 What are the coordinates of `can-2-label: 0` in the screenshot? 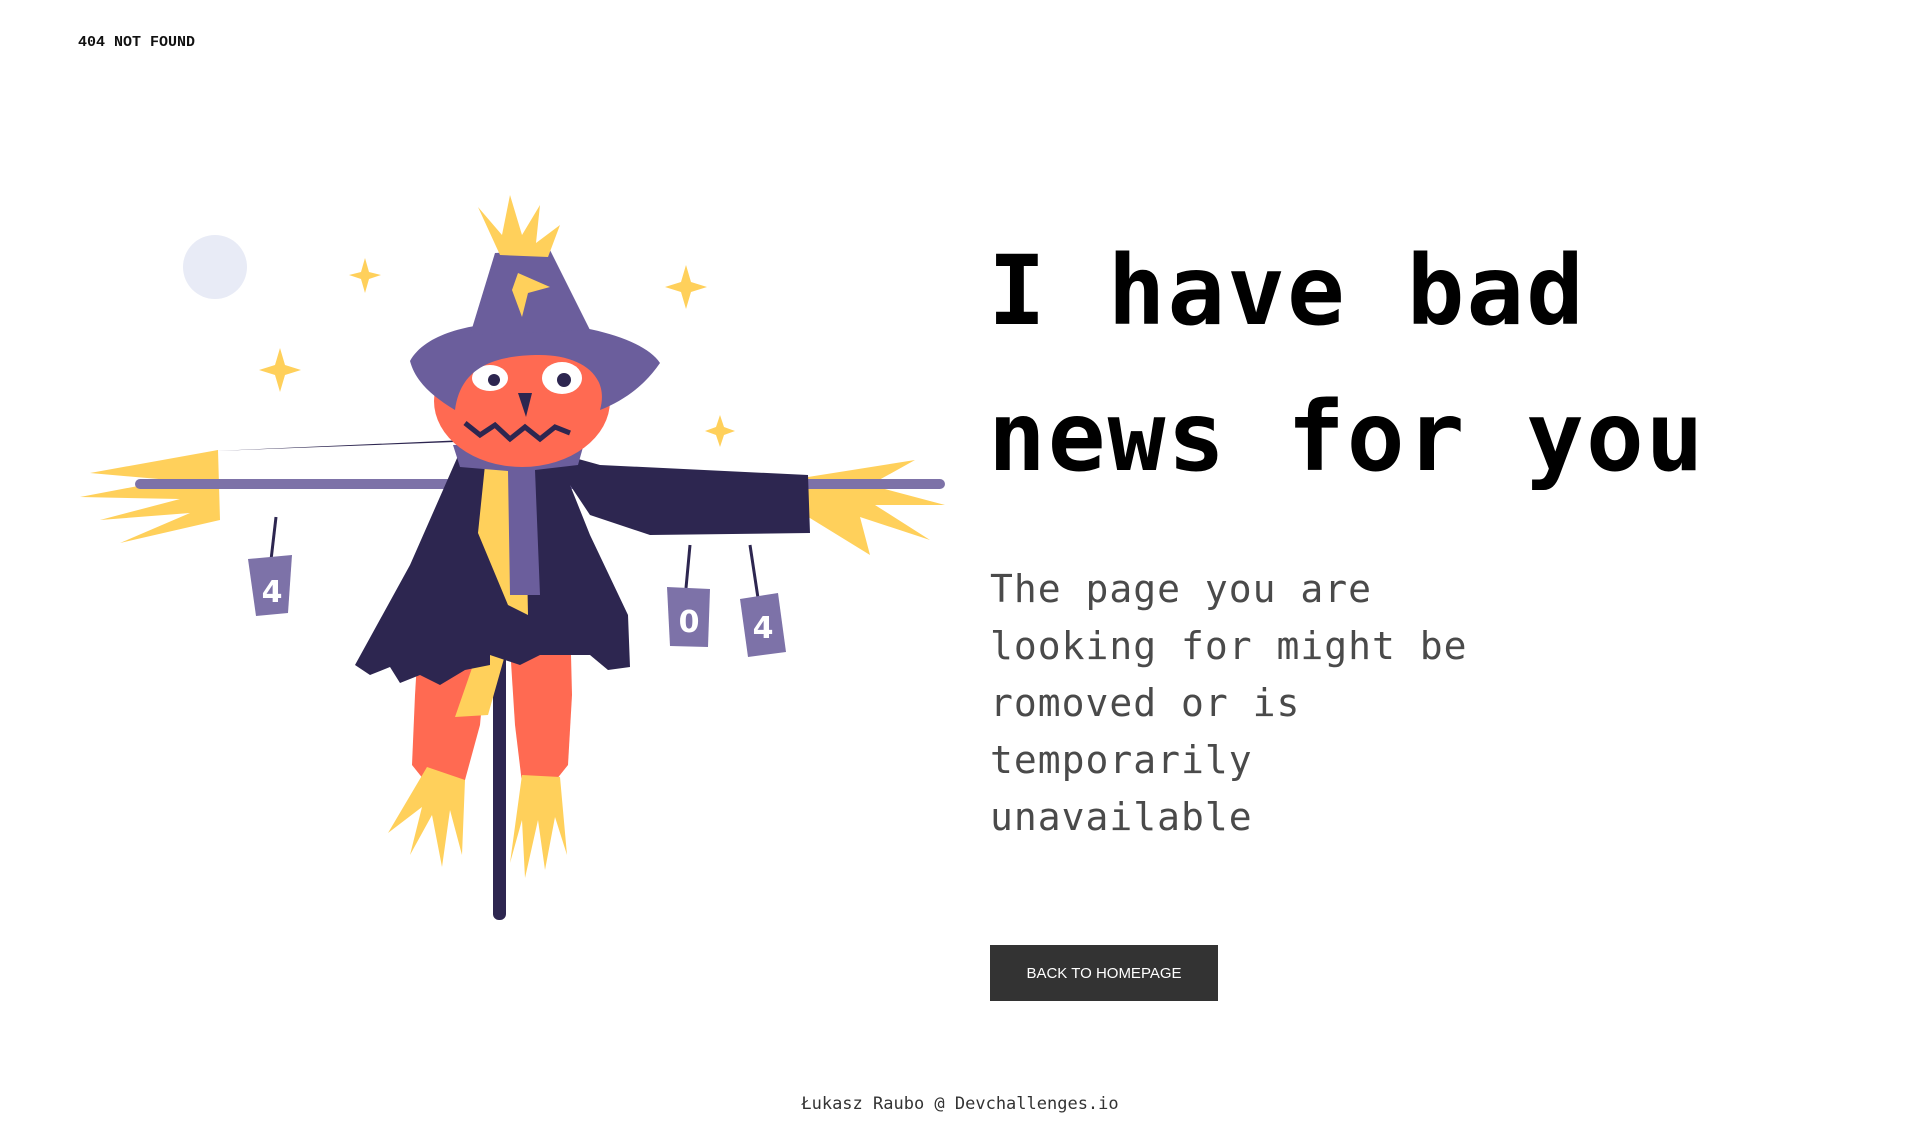 It's located at (689, 622).